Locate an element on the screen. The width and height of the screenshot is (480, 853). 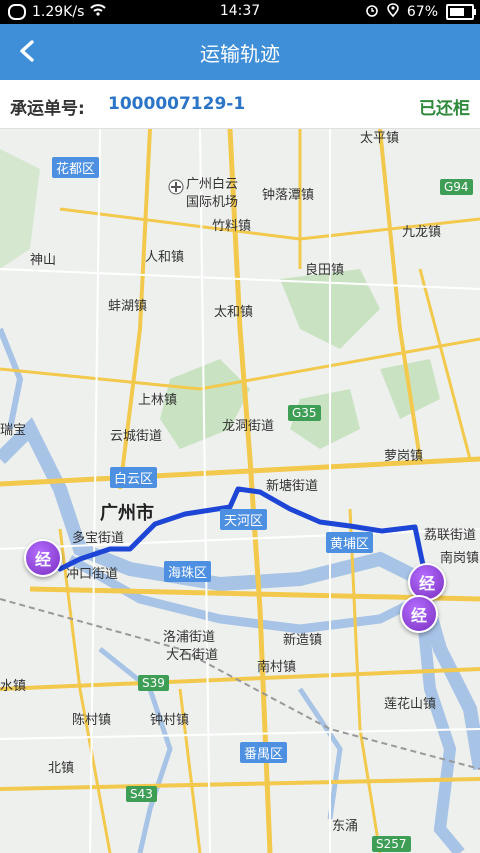
place-label: 洛浦街道 is located at coordinates (189, 637).